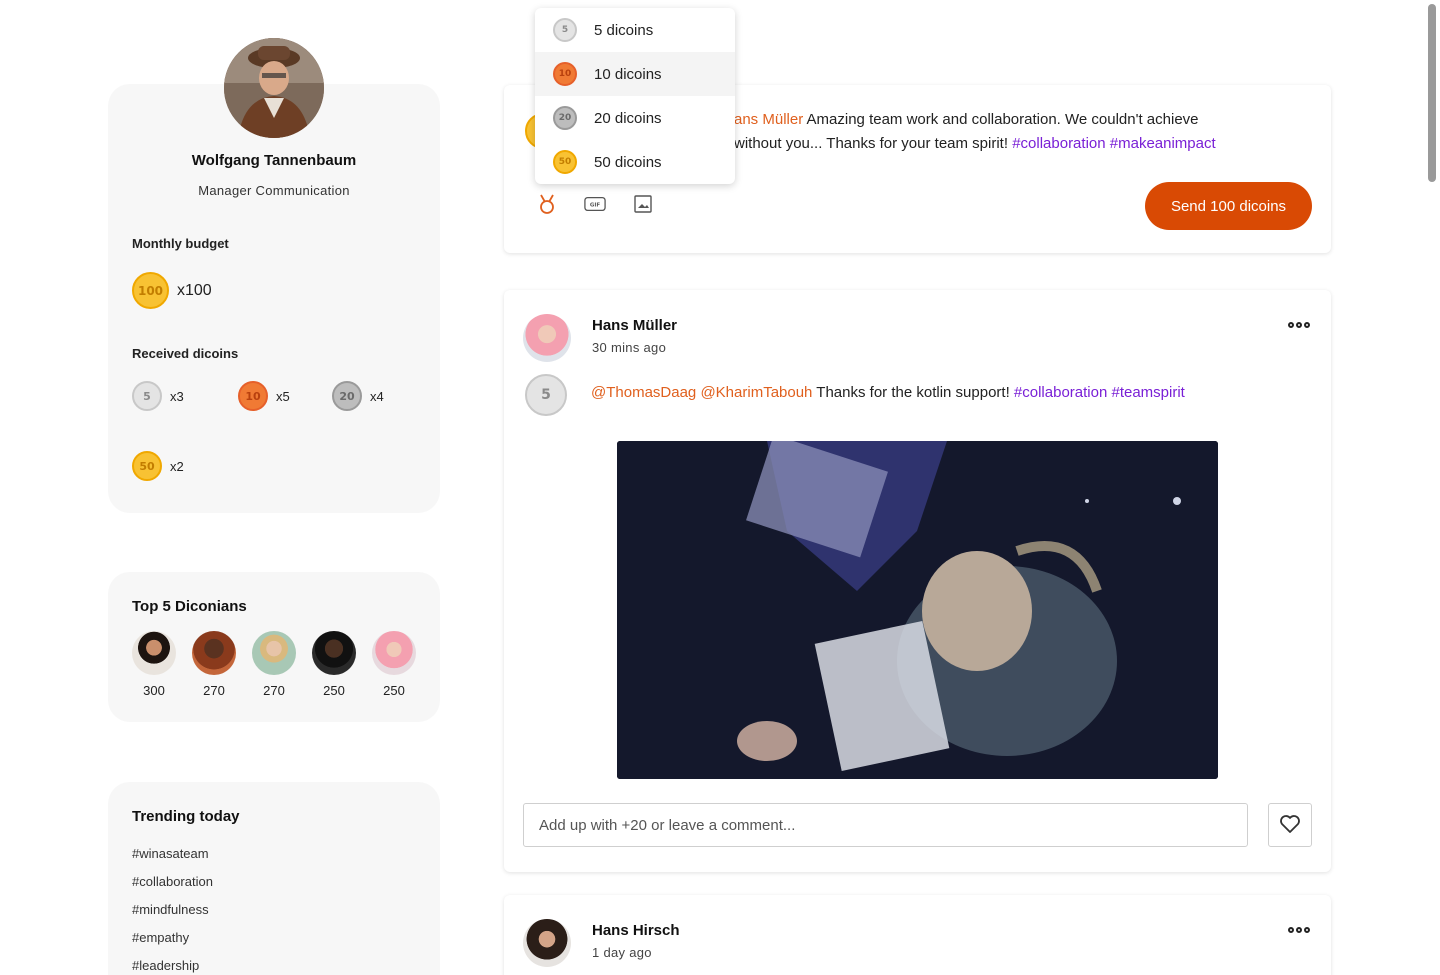 This screenshot has height=975, width=1440. What do you see at coordinates (622, 952) in the screenshot?
I see `post-time: 1 day ago` at bounding box center [622, 952].